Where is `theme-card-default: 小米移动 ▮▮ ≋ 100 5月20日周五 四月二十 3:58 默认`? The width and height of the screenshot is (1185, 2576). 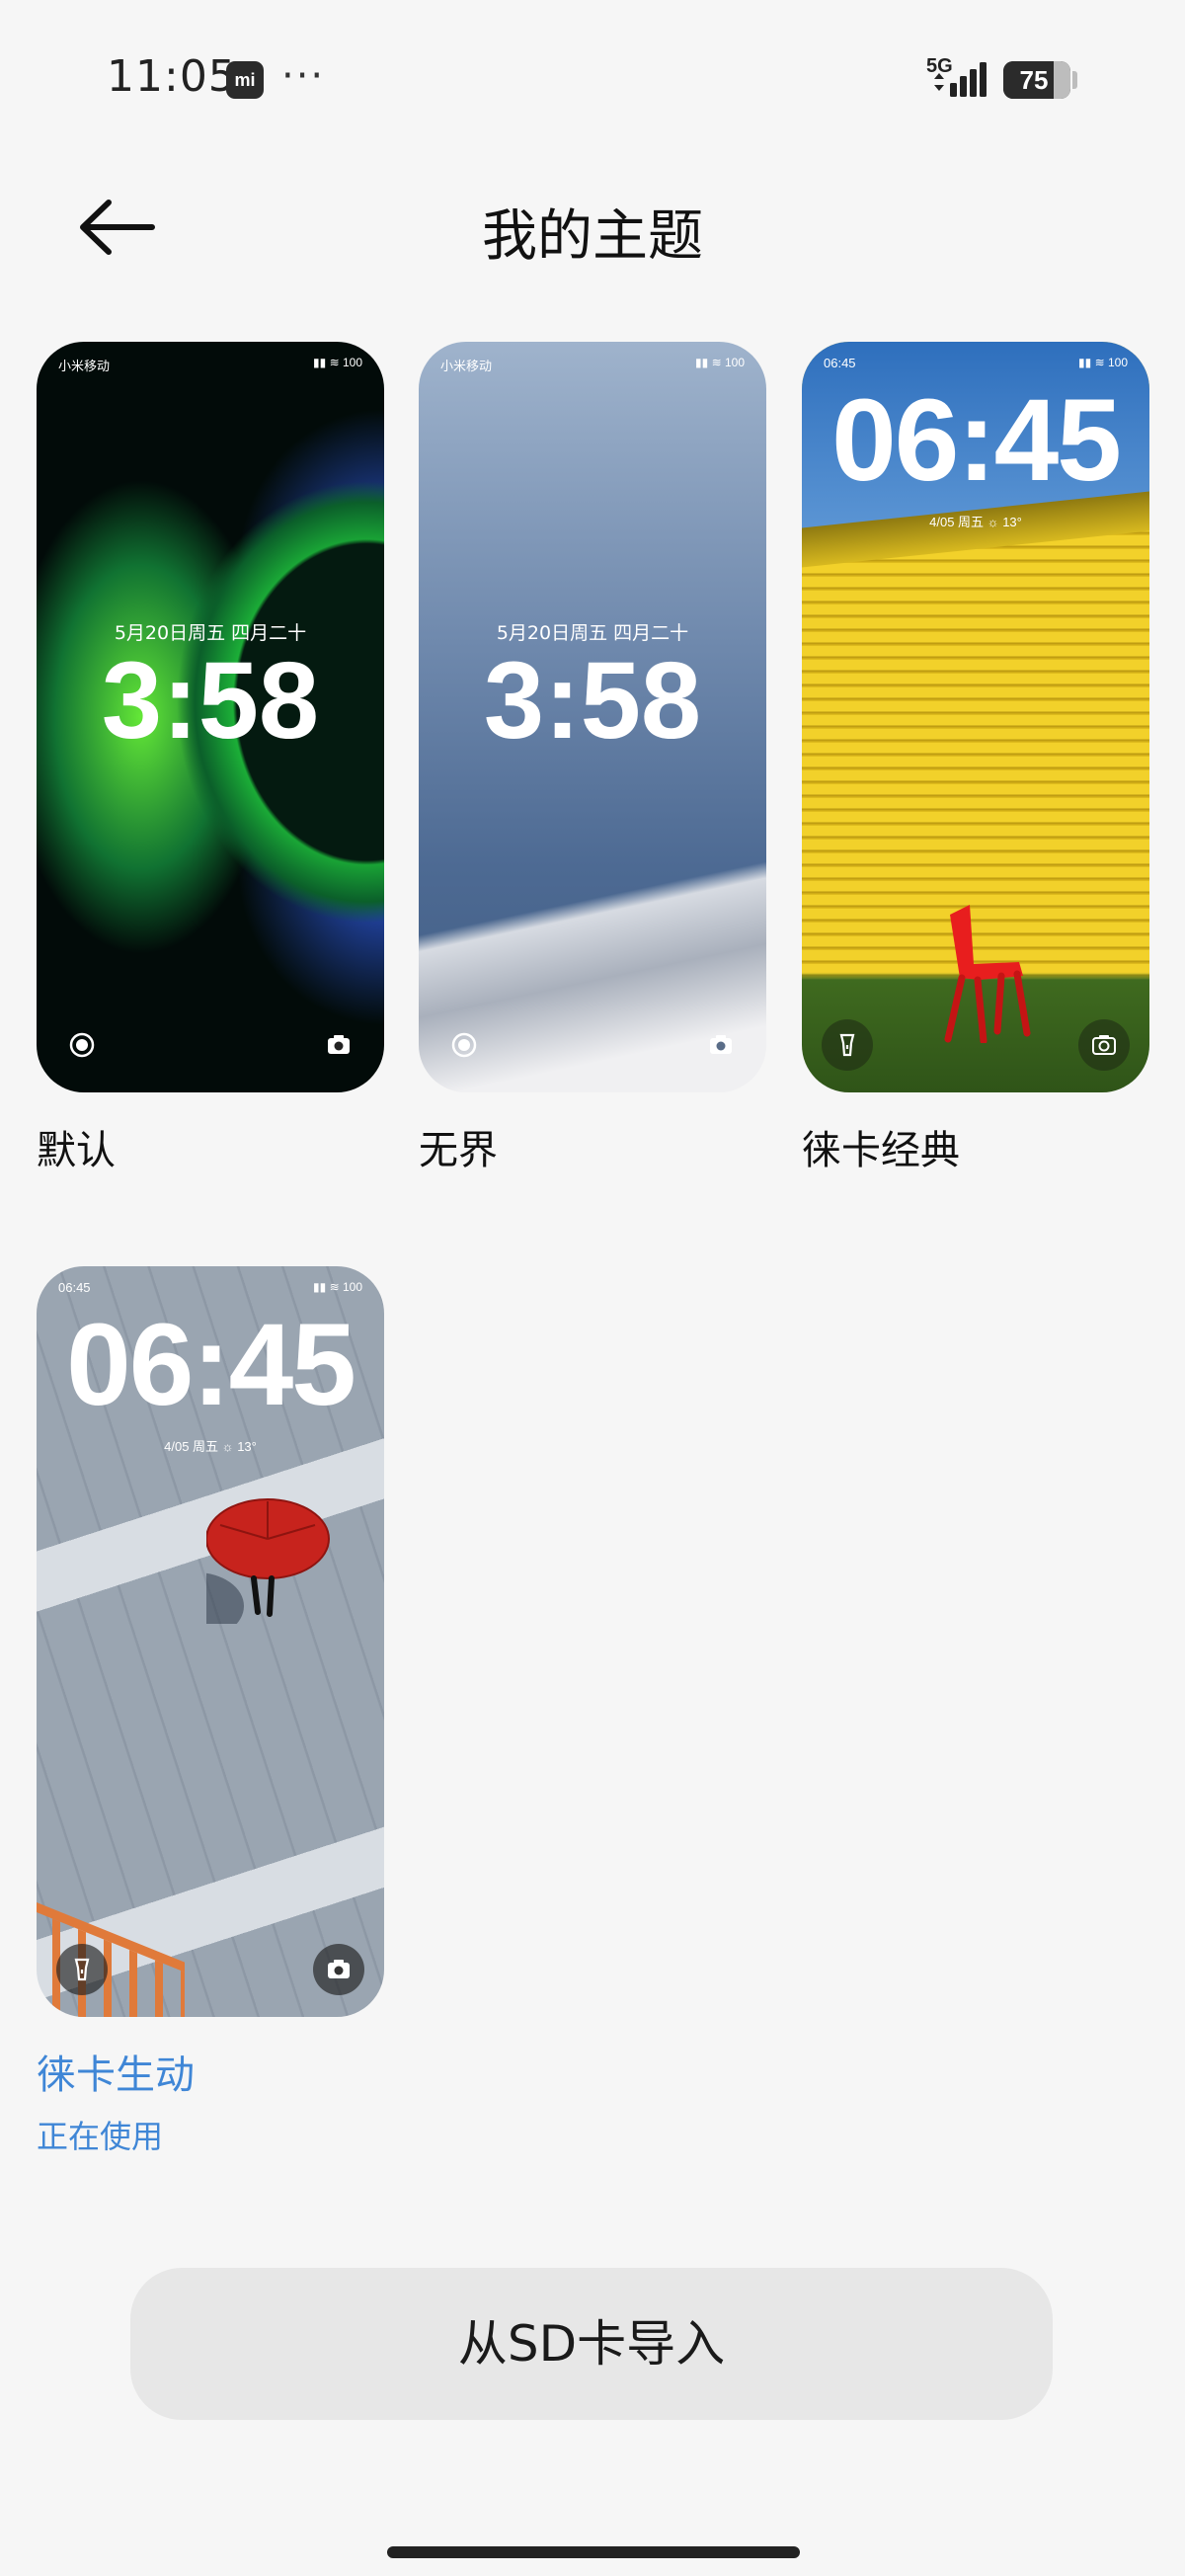 theme-card-default: 小米移动 ▮▮ ≋ 100 5月20日周五 四月二十 3:58 默认 is located at coordinates (211, 757).